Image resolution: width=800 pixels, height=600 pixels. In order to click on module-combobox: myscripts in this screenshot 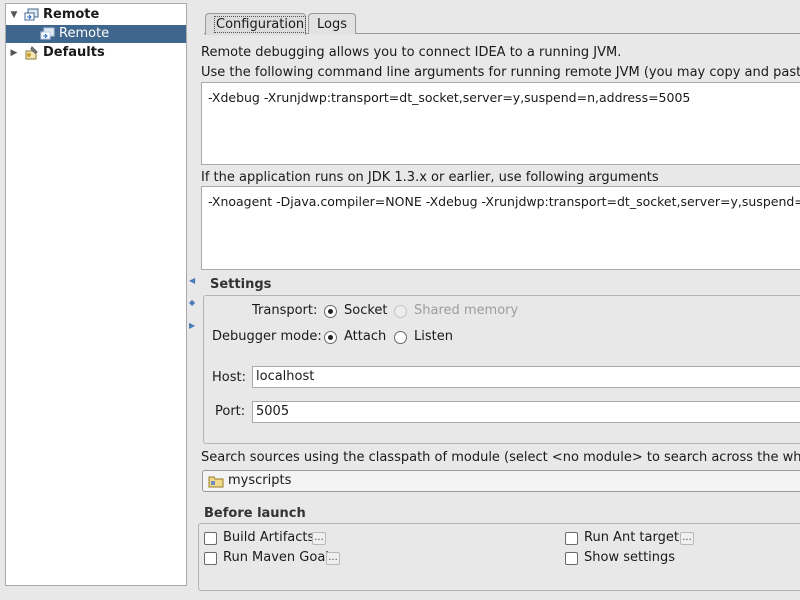, I will do `click(501, 481)`.